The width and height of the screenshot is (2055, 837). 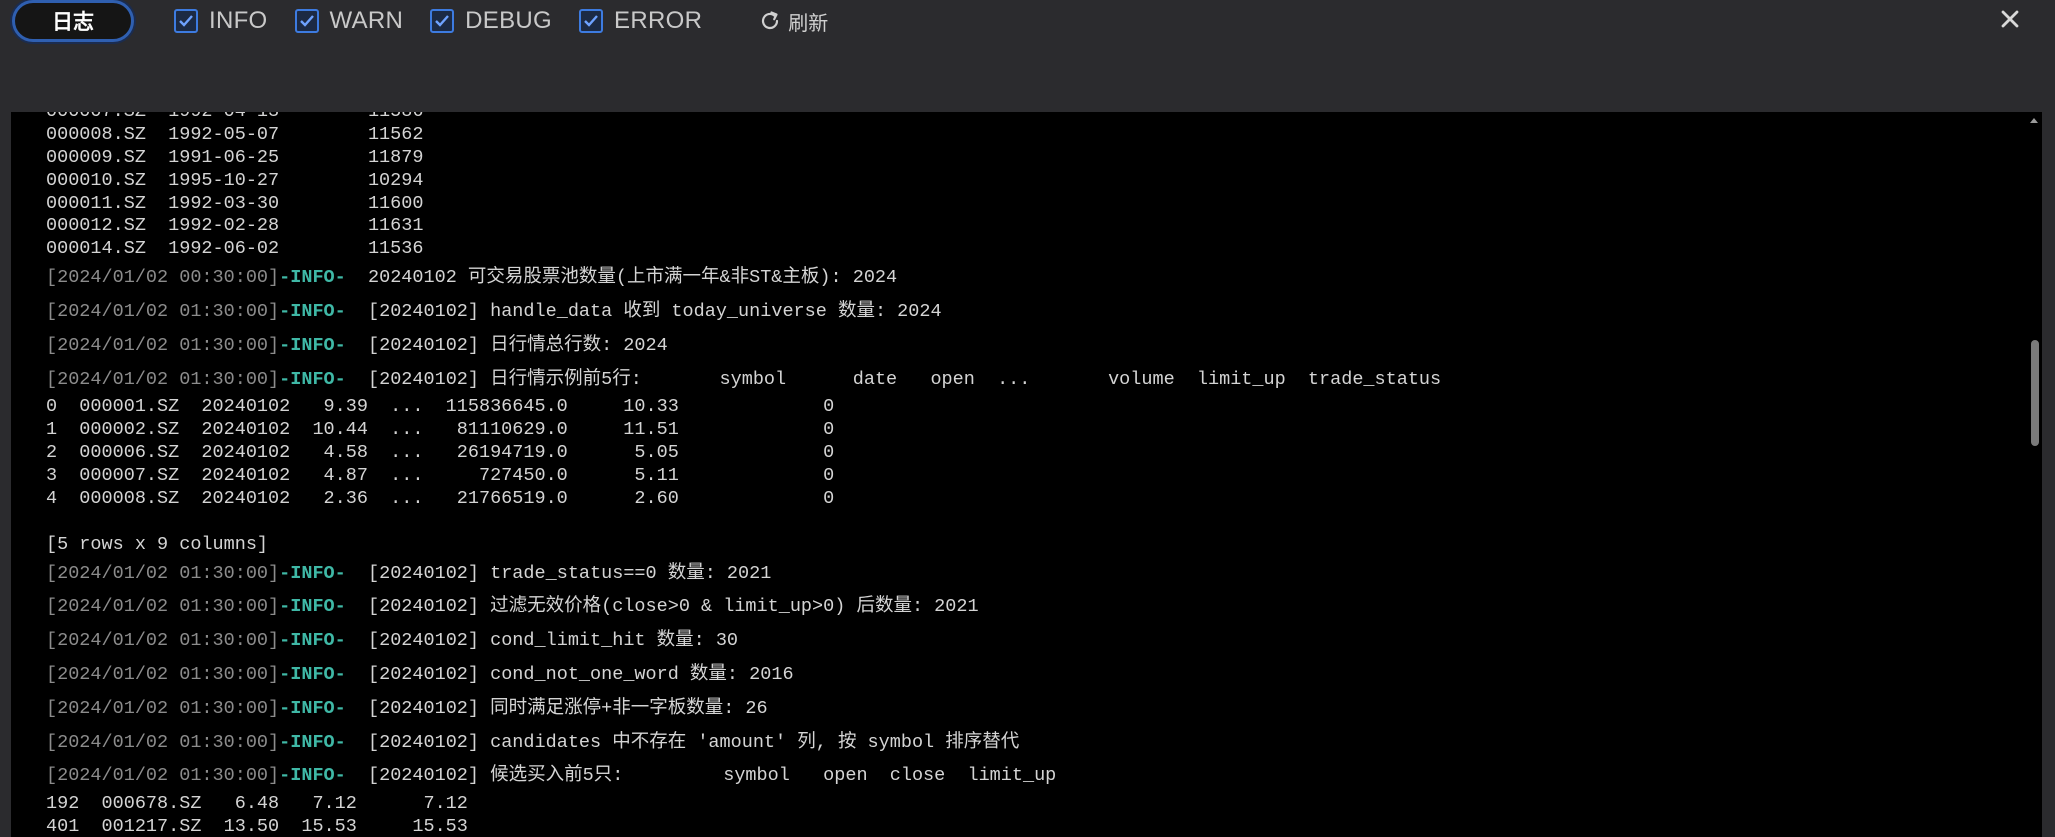 I want to click on log-output-line: 000012.SZ 1992-02-28 11631, so click(x=235, y=226).